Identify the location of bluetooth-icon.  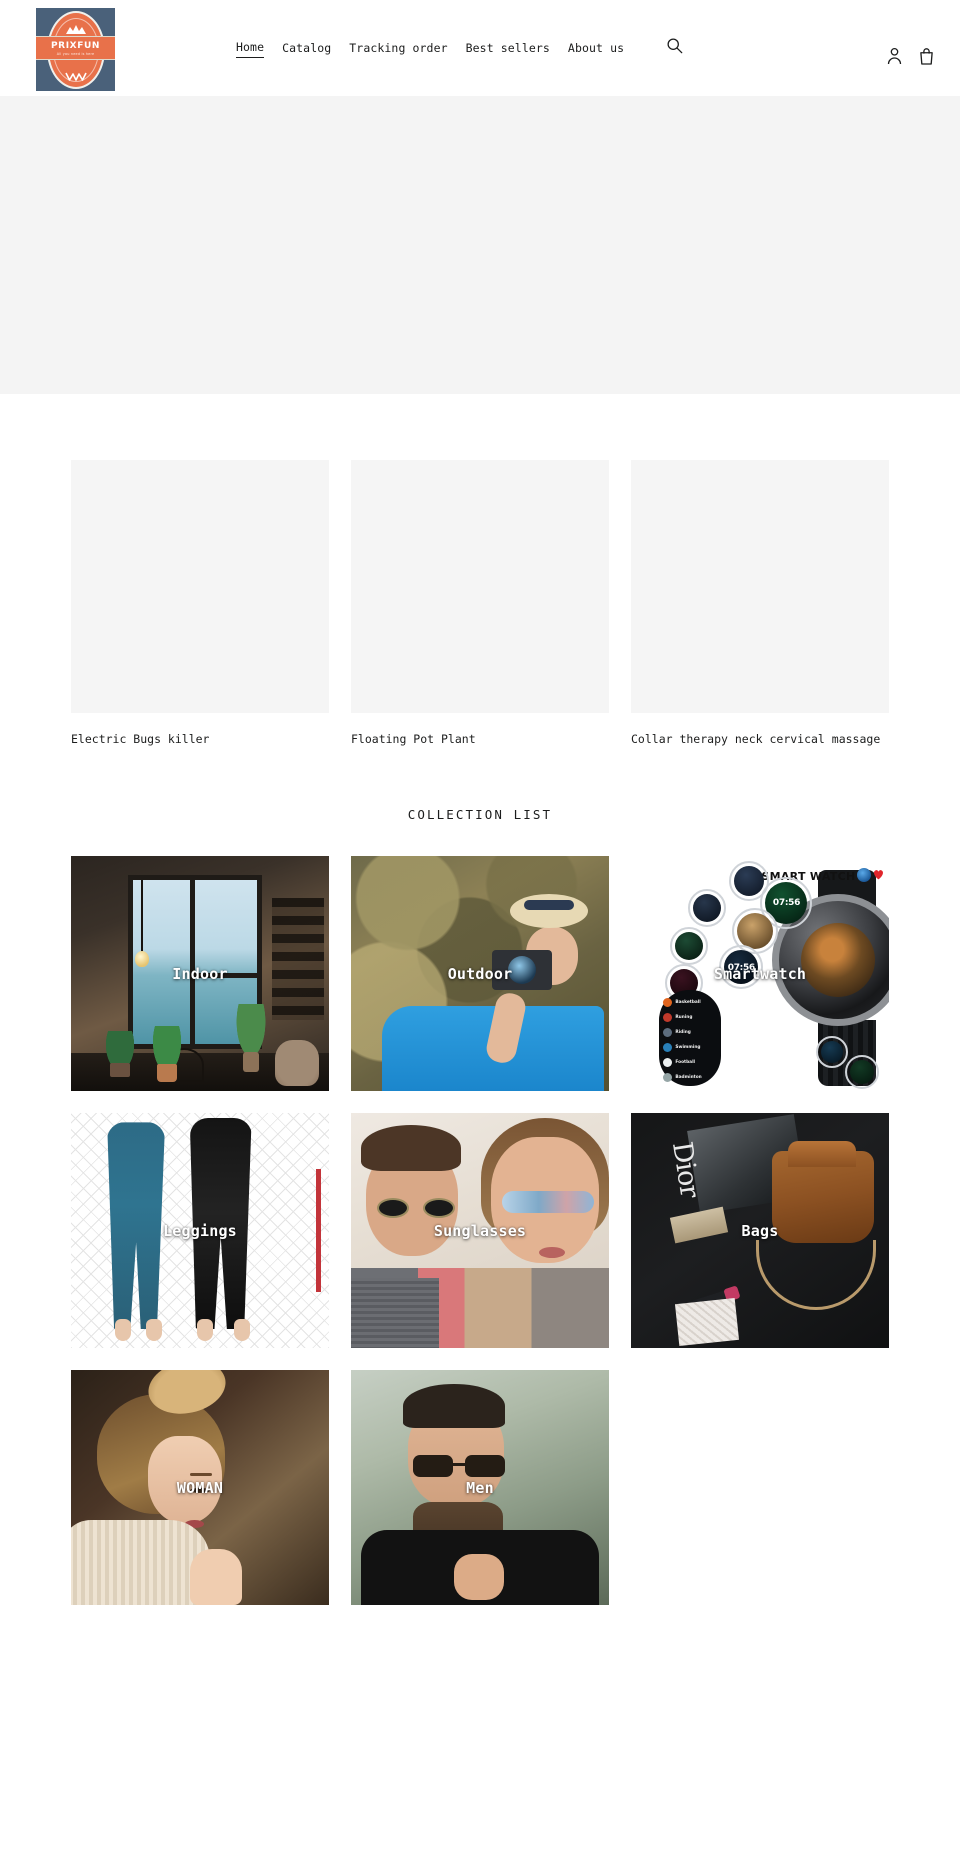
(863, 874).